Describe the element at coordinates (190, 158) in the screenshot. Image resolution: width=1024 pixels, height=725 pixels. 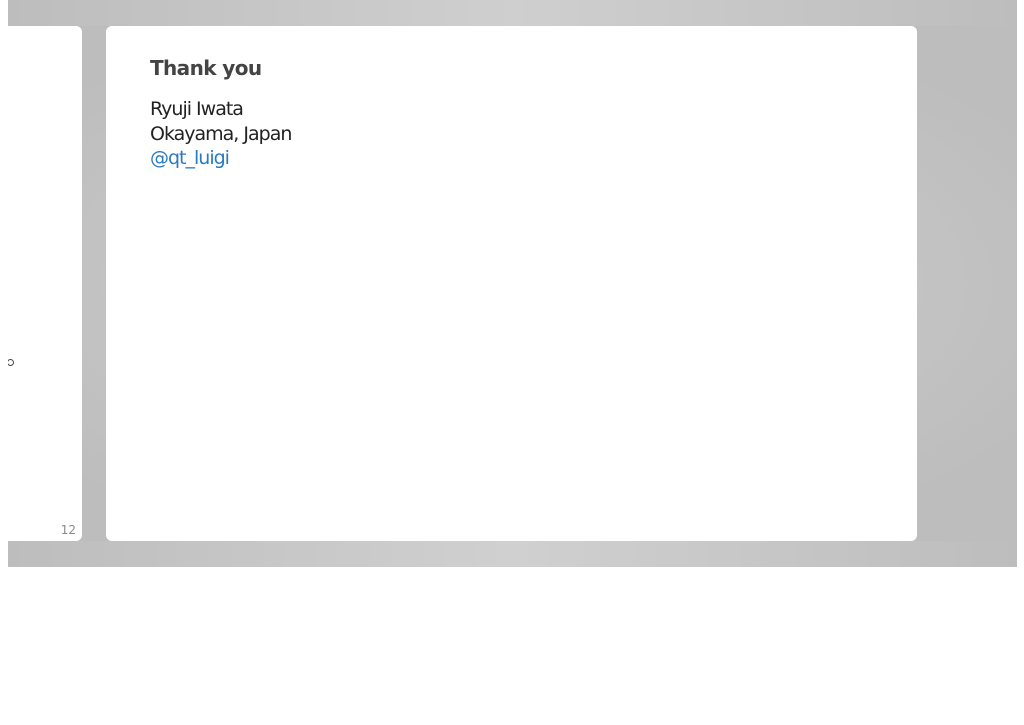
I see `twitter-link: @qt_luigi` at that location.